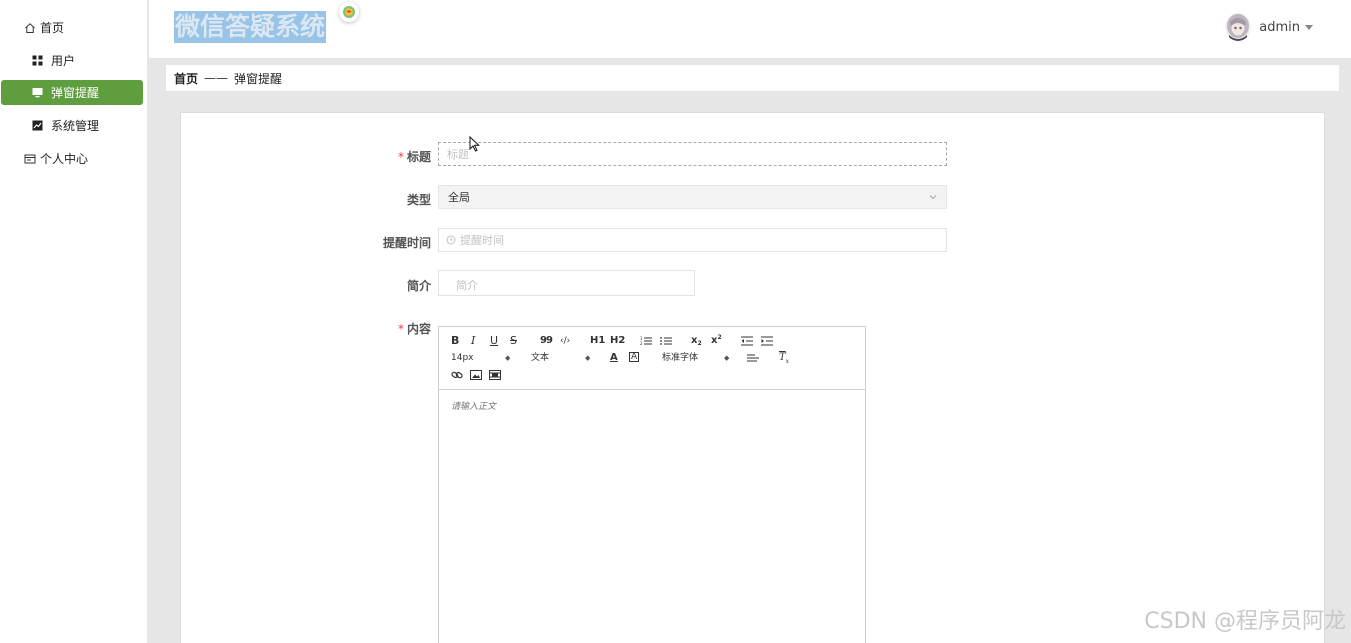 The height and width of the screenshot is (643, 1351). I want to click on content-label: * 内容, so click(414, 329).